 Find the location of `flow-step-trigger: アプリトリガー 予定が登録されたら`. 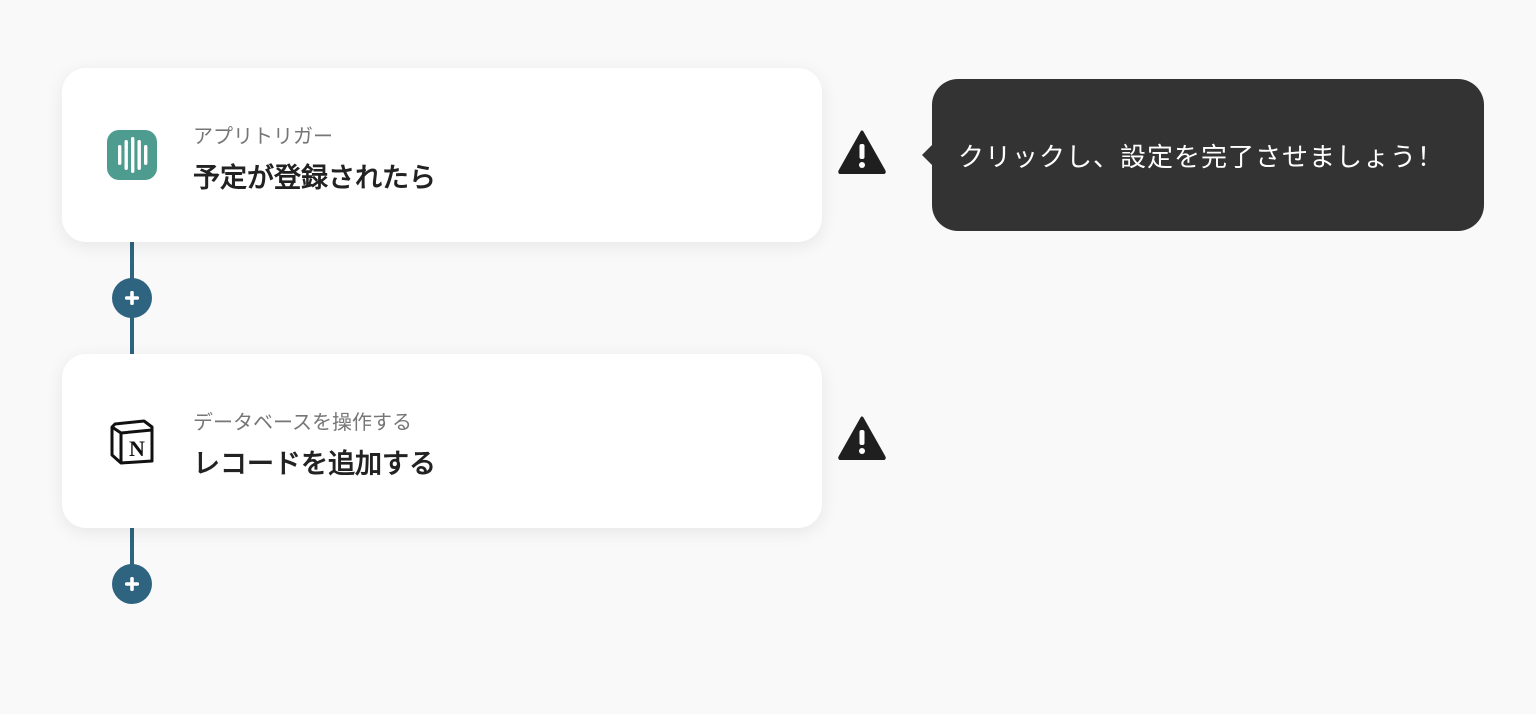

flow-step-trigger: アプリトリガー 予定が登録されたら is located at coordinates (442, 155).